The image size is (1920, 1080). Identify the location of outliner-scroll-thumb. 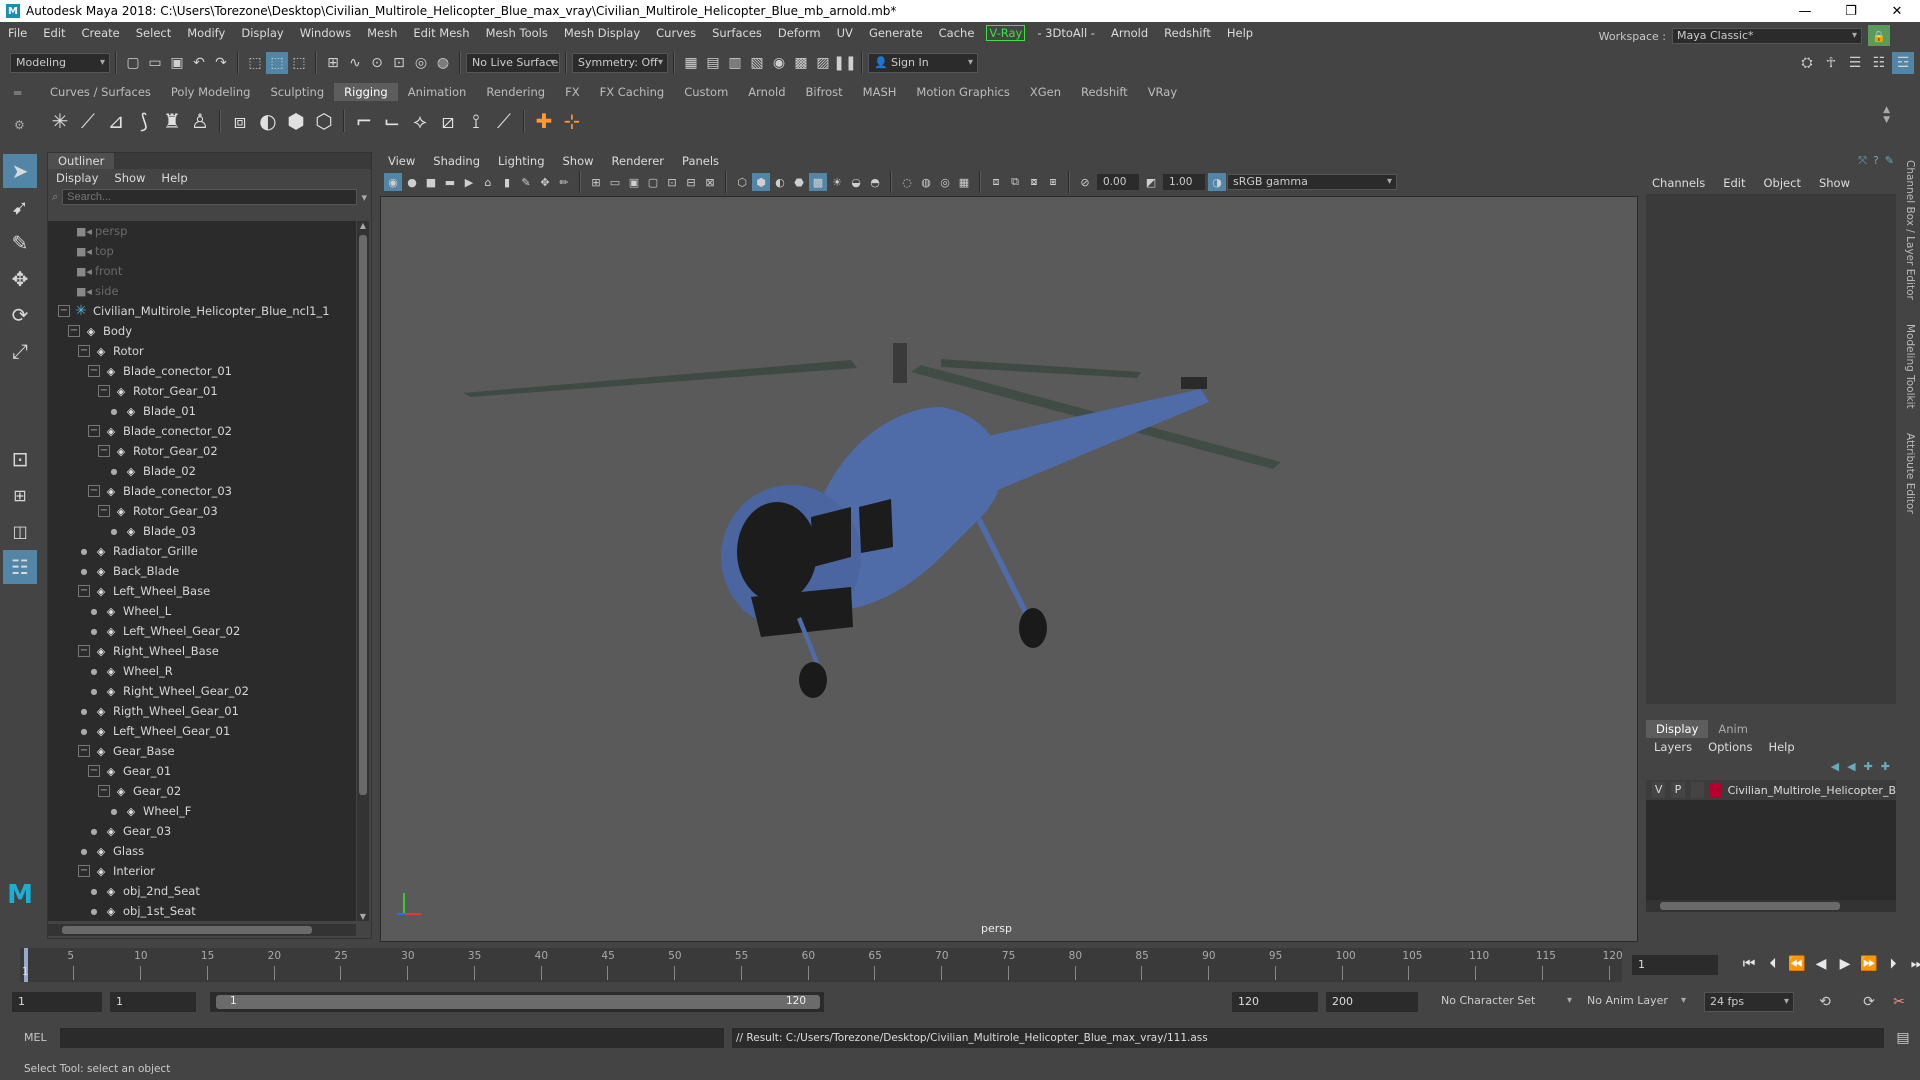
(363, 515).